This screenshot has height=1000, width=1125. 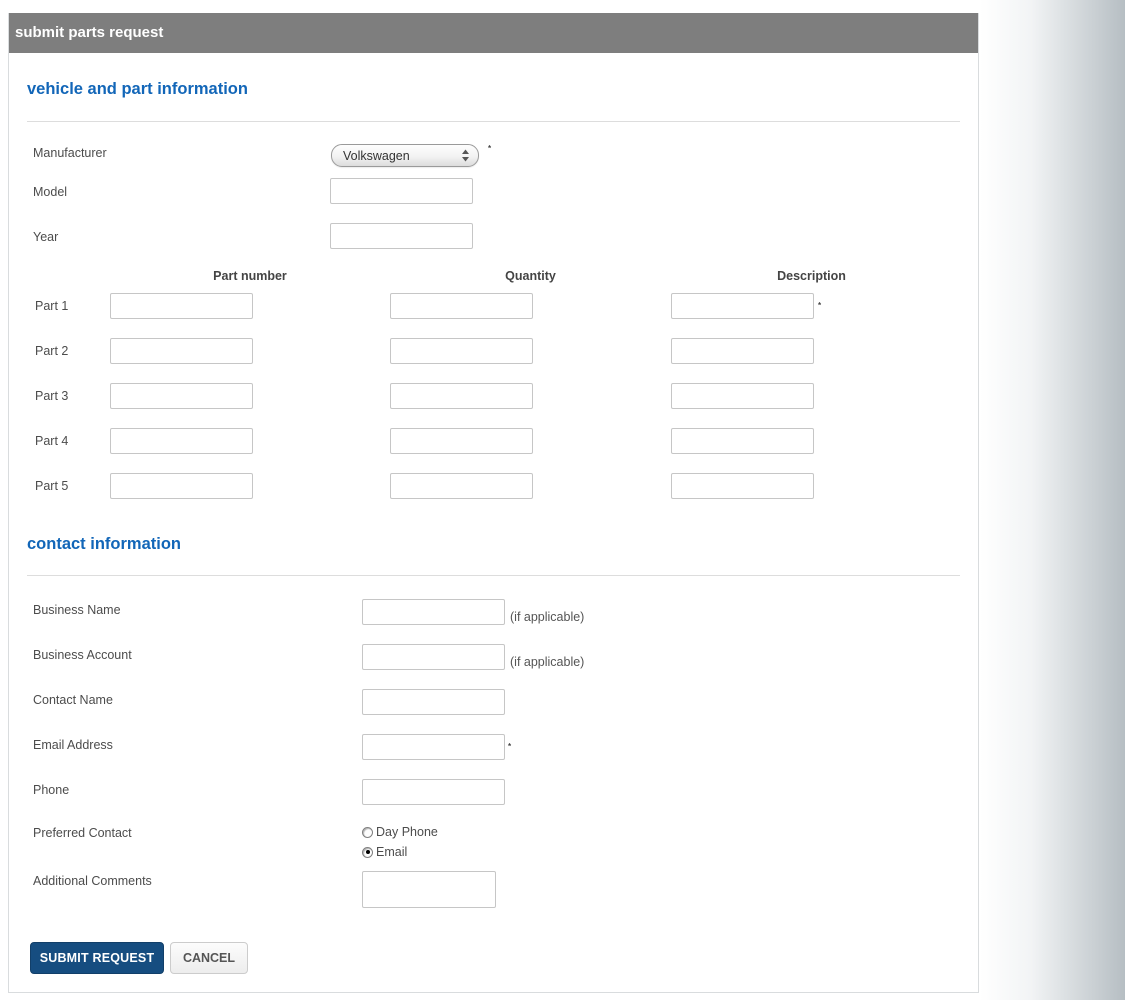 I want to click on cancel-button: CANCEL, so click(x=209, y=958).